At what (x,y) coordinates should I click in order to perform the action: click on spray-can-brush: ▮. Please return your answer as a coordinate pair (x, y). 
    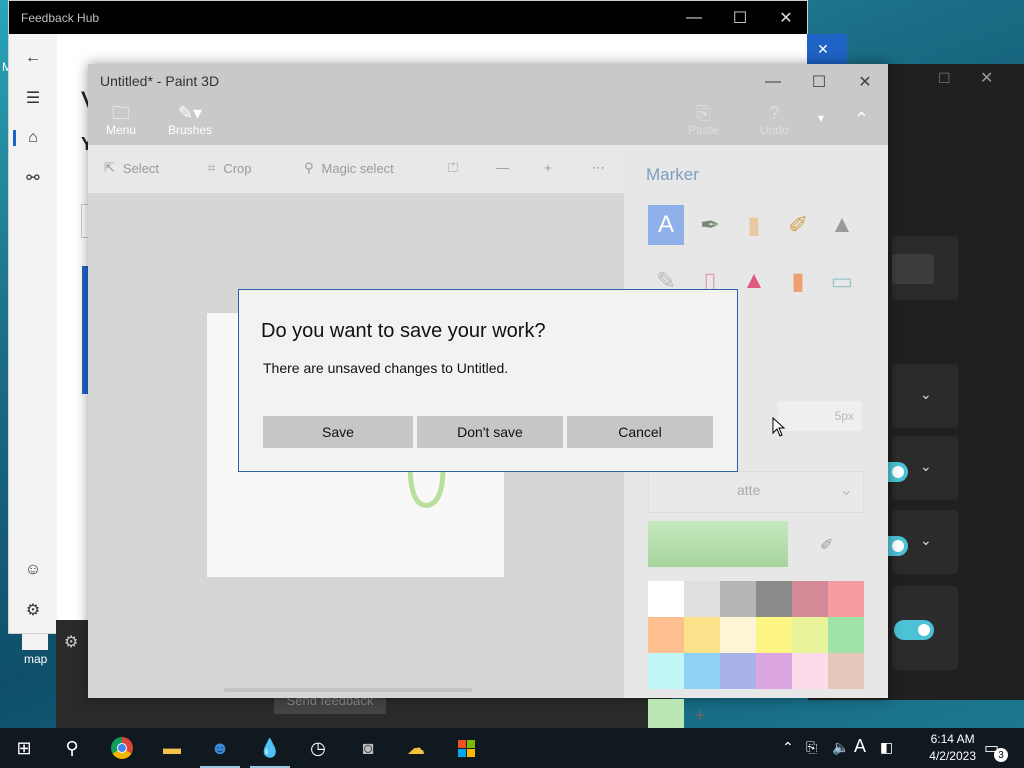
    Looking at the image, I should click on (798, 281).